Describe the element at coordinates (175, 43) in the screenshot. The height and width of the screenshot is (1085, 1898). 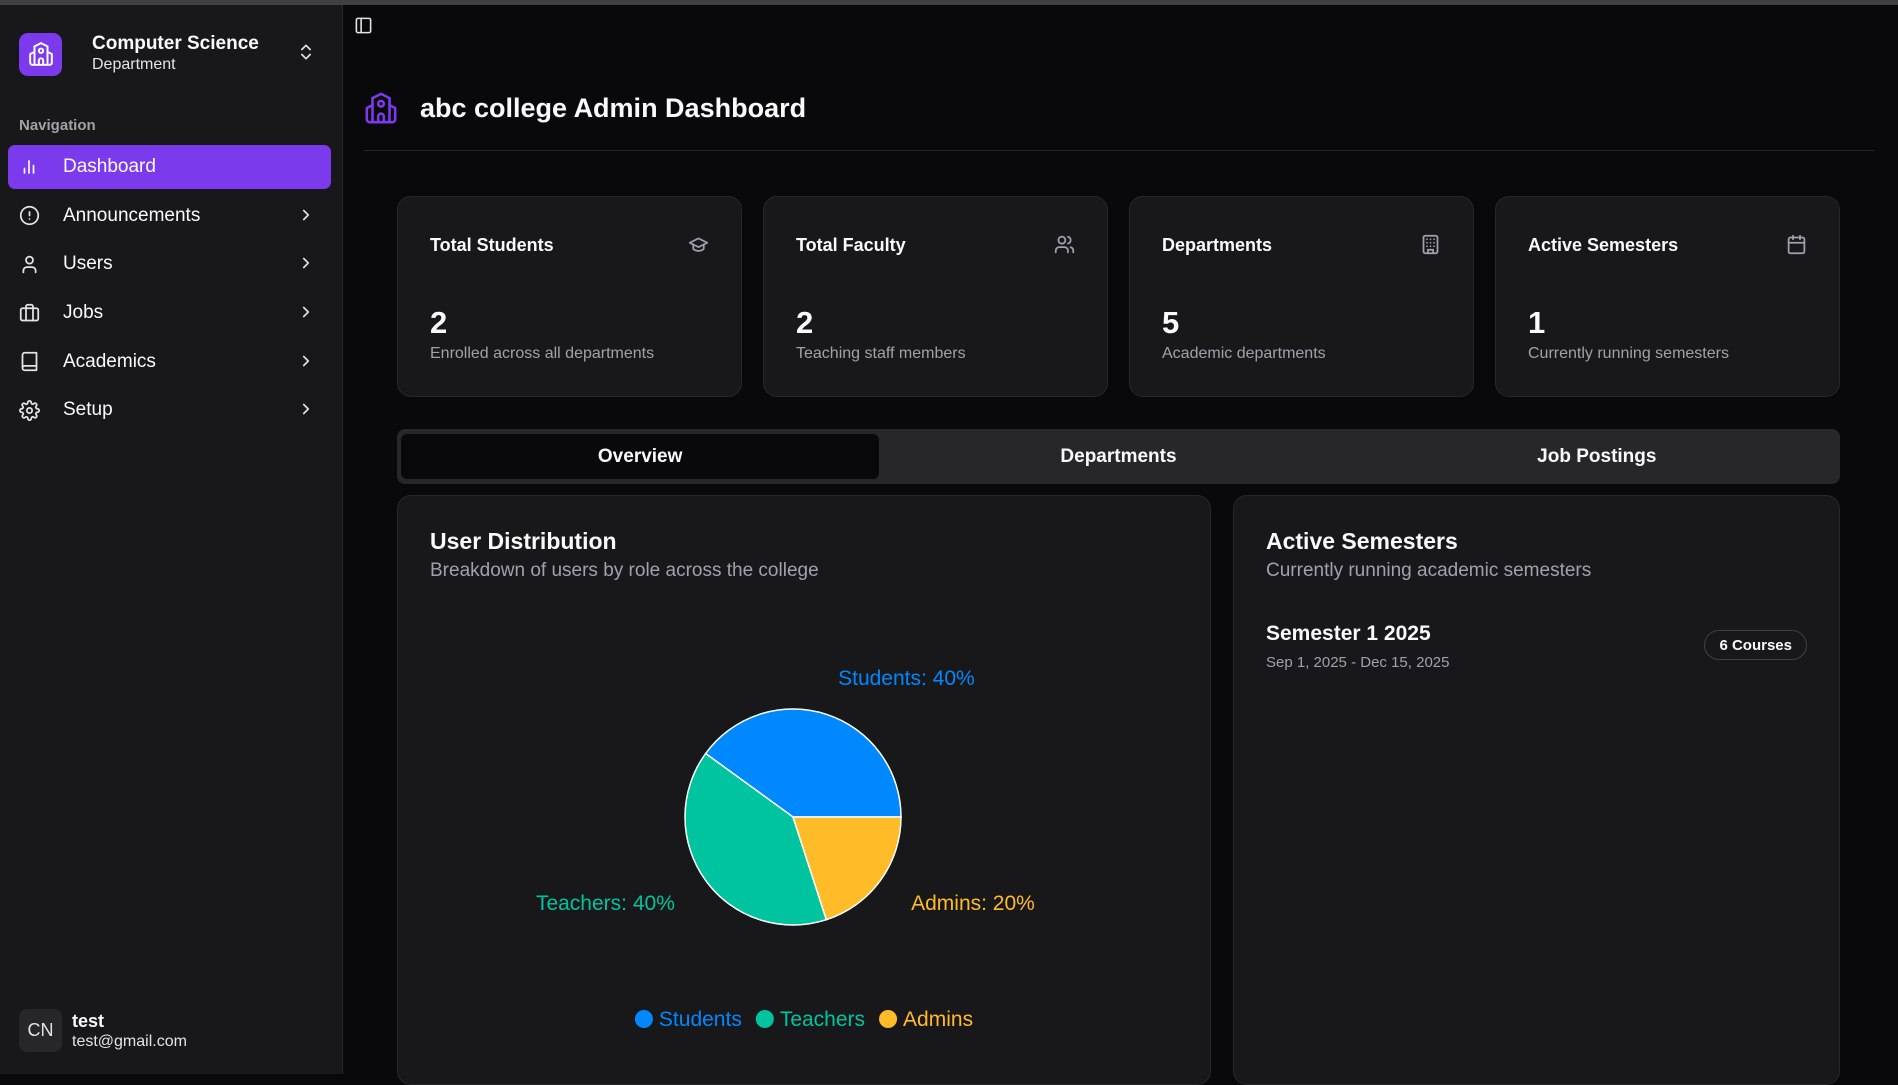
I see `department-name: Computer Science` at that location.